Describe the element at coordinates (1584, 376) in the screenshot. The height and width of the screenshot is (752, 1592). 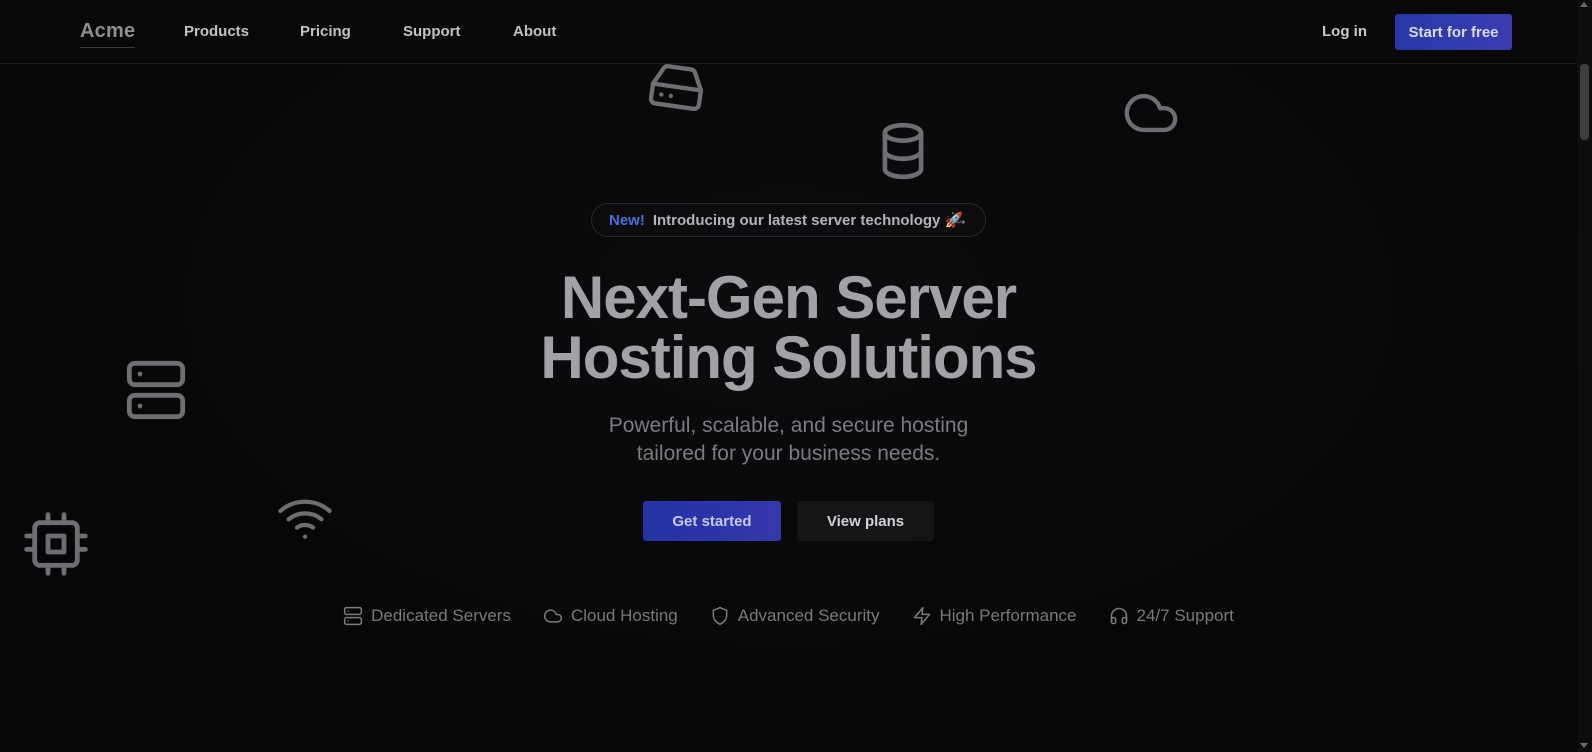
I see `vertical-scrollbar` at that location.